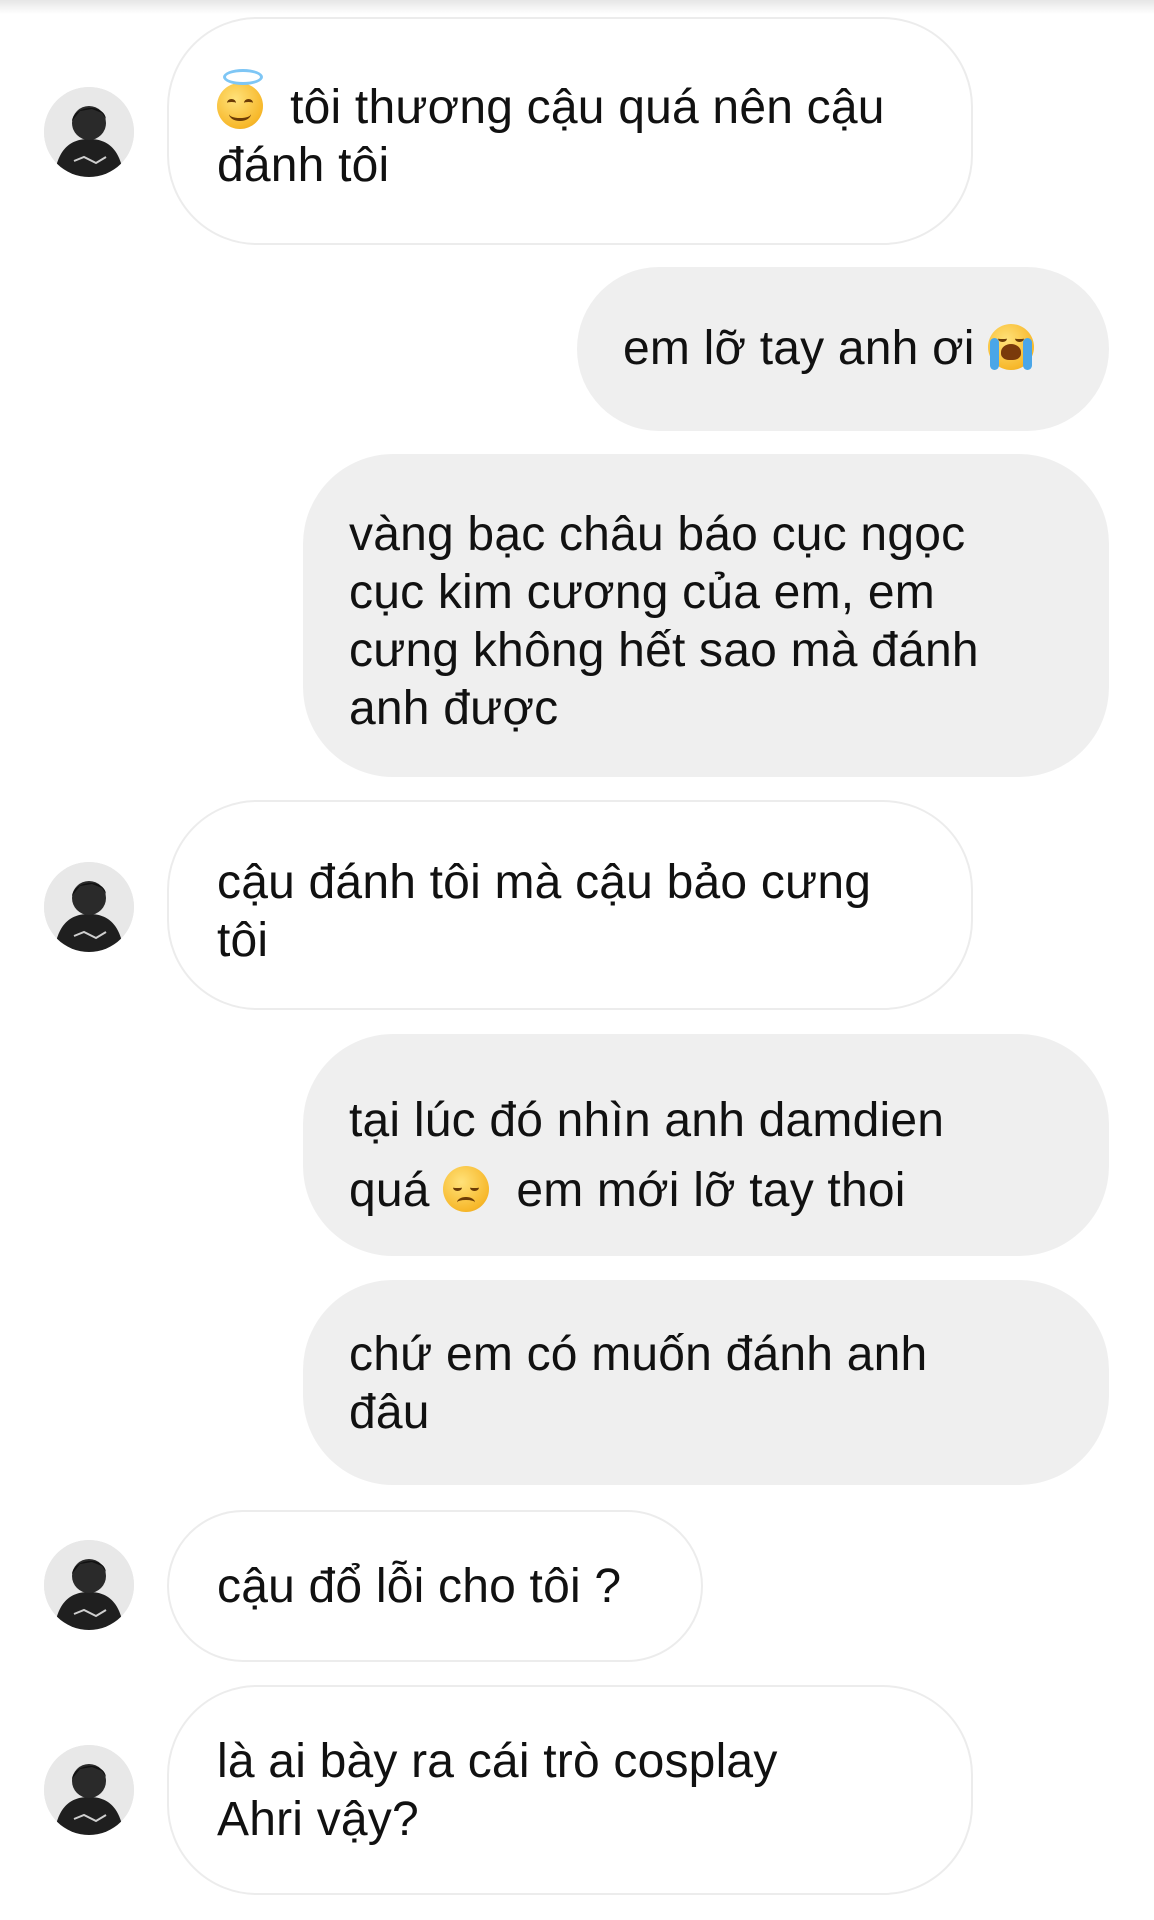  I want to click on message-line: chứ em có muốn đánh anh, so click(638, 1354).